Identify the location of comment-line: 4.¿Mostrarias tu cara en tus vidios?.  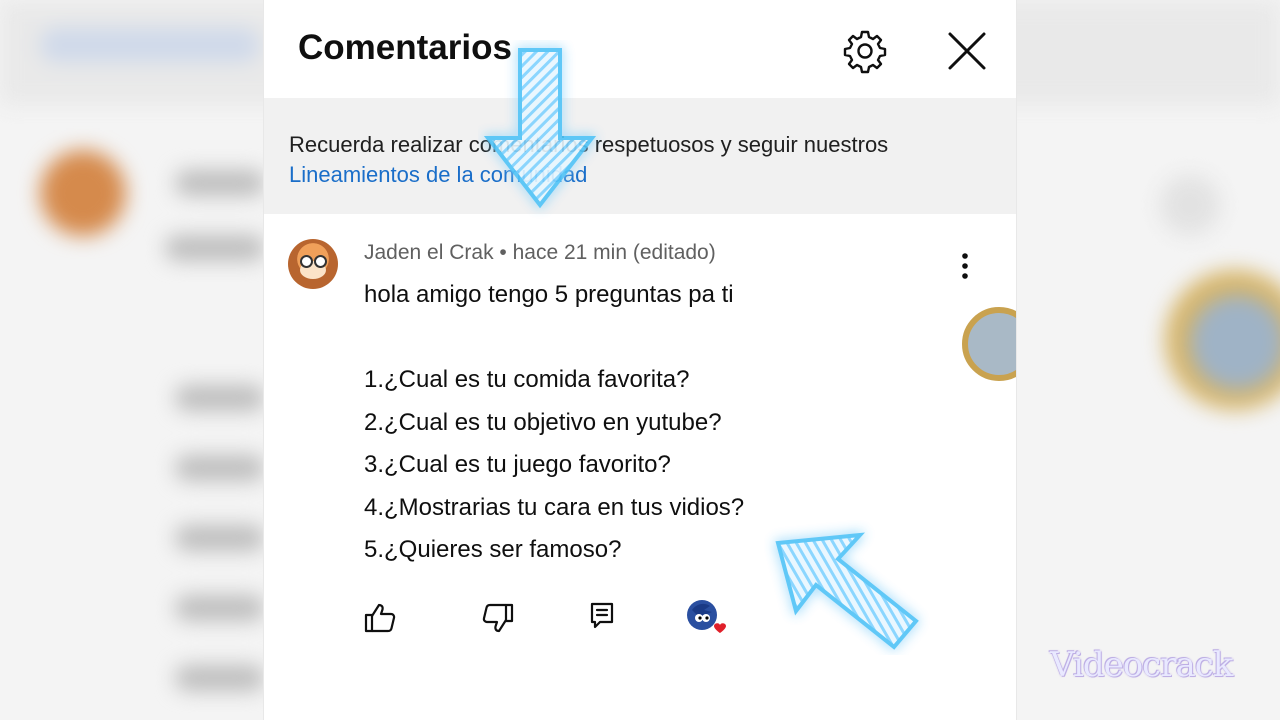
(554, 507).